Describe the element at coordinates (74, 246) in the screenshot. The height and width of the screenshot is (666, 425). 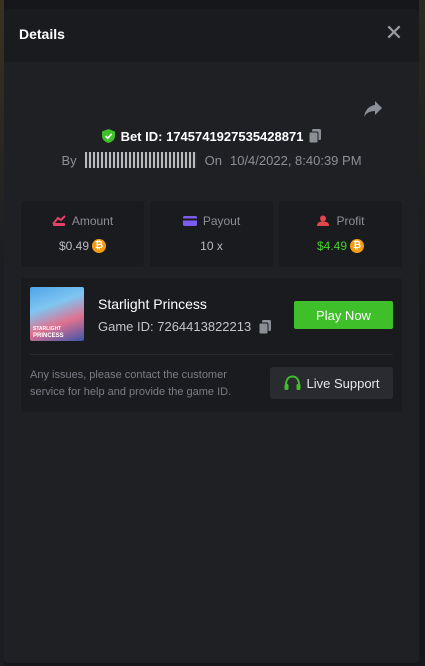
I see `stat-value: $0.49` at that location.